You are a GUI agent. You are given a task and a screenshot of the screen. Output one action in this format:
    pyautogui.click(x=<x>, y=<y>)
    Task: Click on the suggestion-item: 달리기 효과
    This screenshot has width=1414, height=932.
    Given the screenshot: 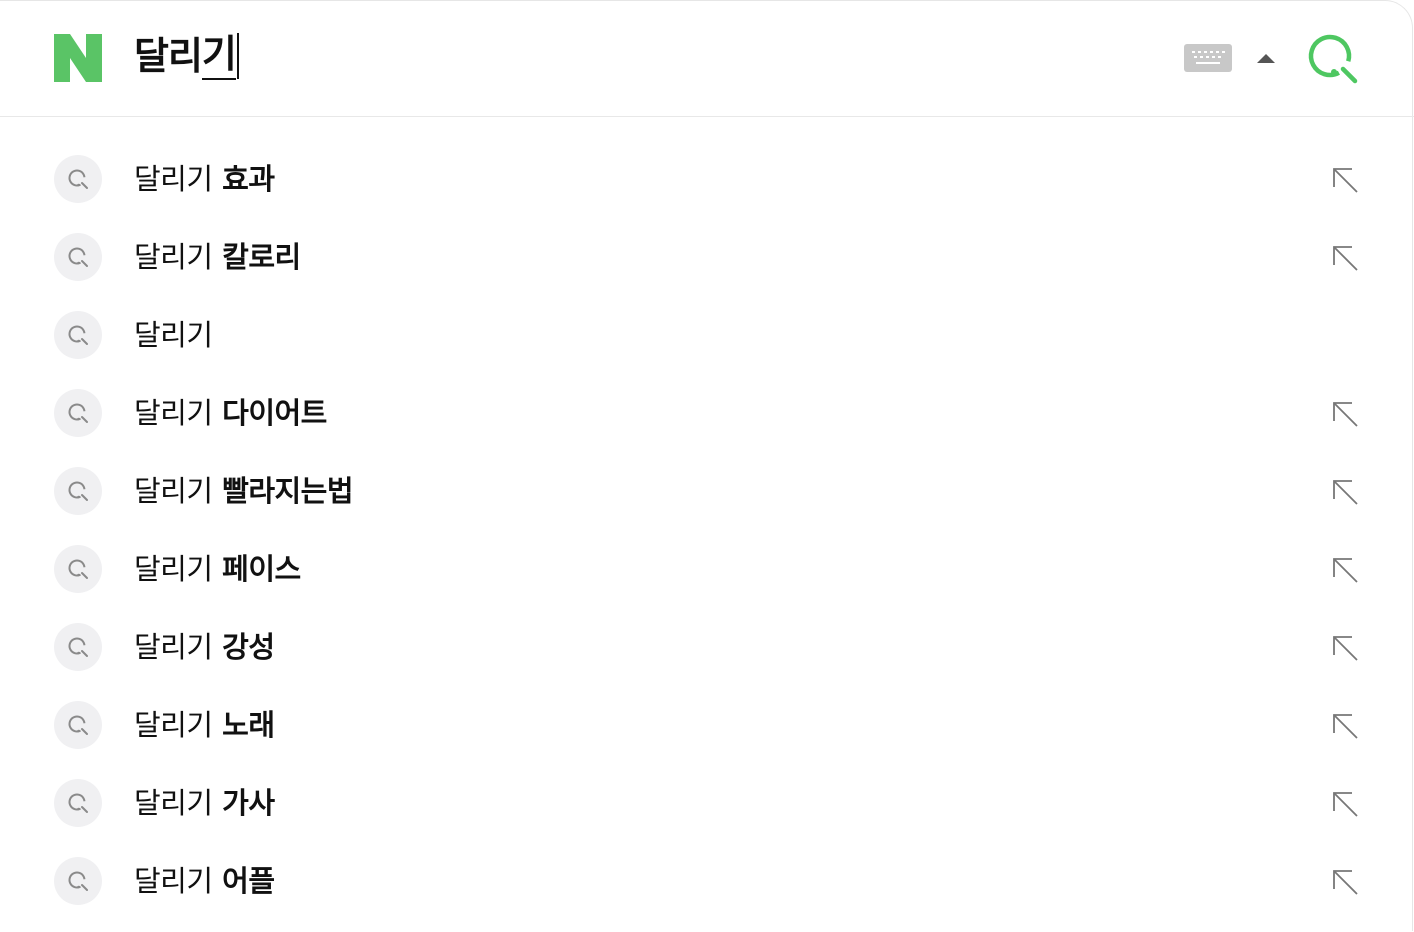 What is the action you would take?
    pyautogui.click(x=707, y=178)
    